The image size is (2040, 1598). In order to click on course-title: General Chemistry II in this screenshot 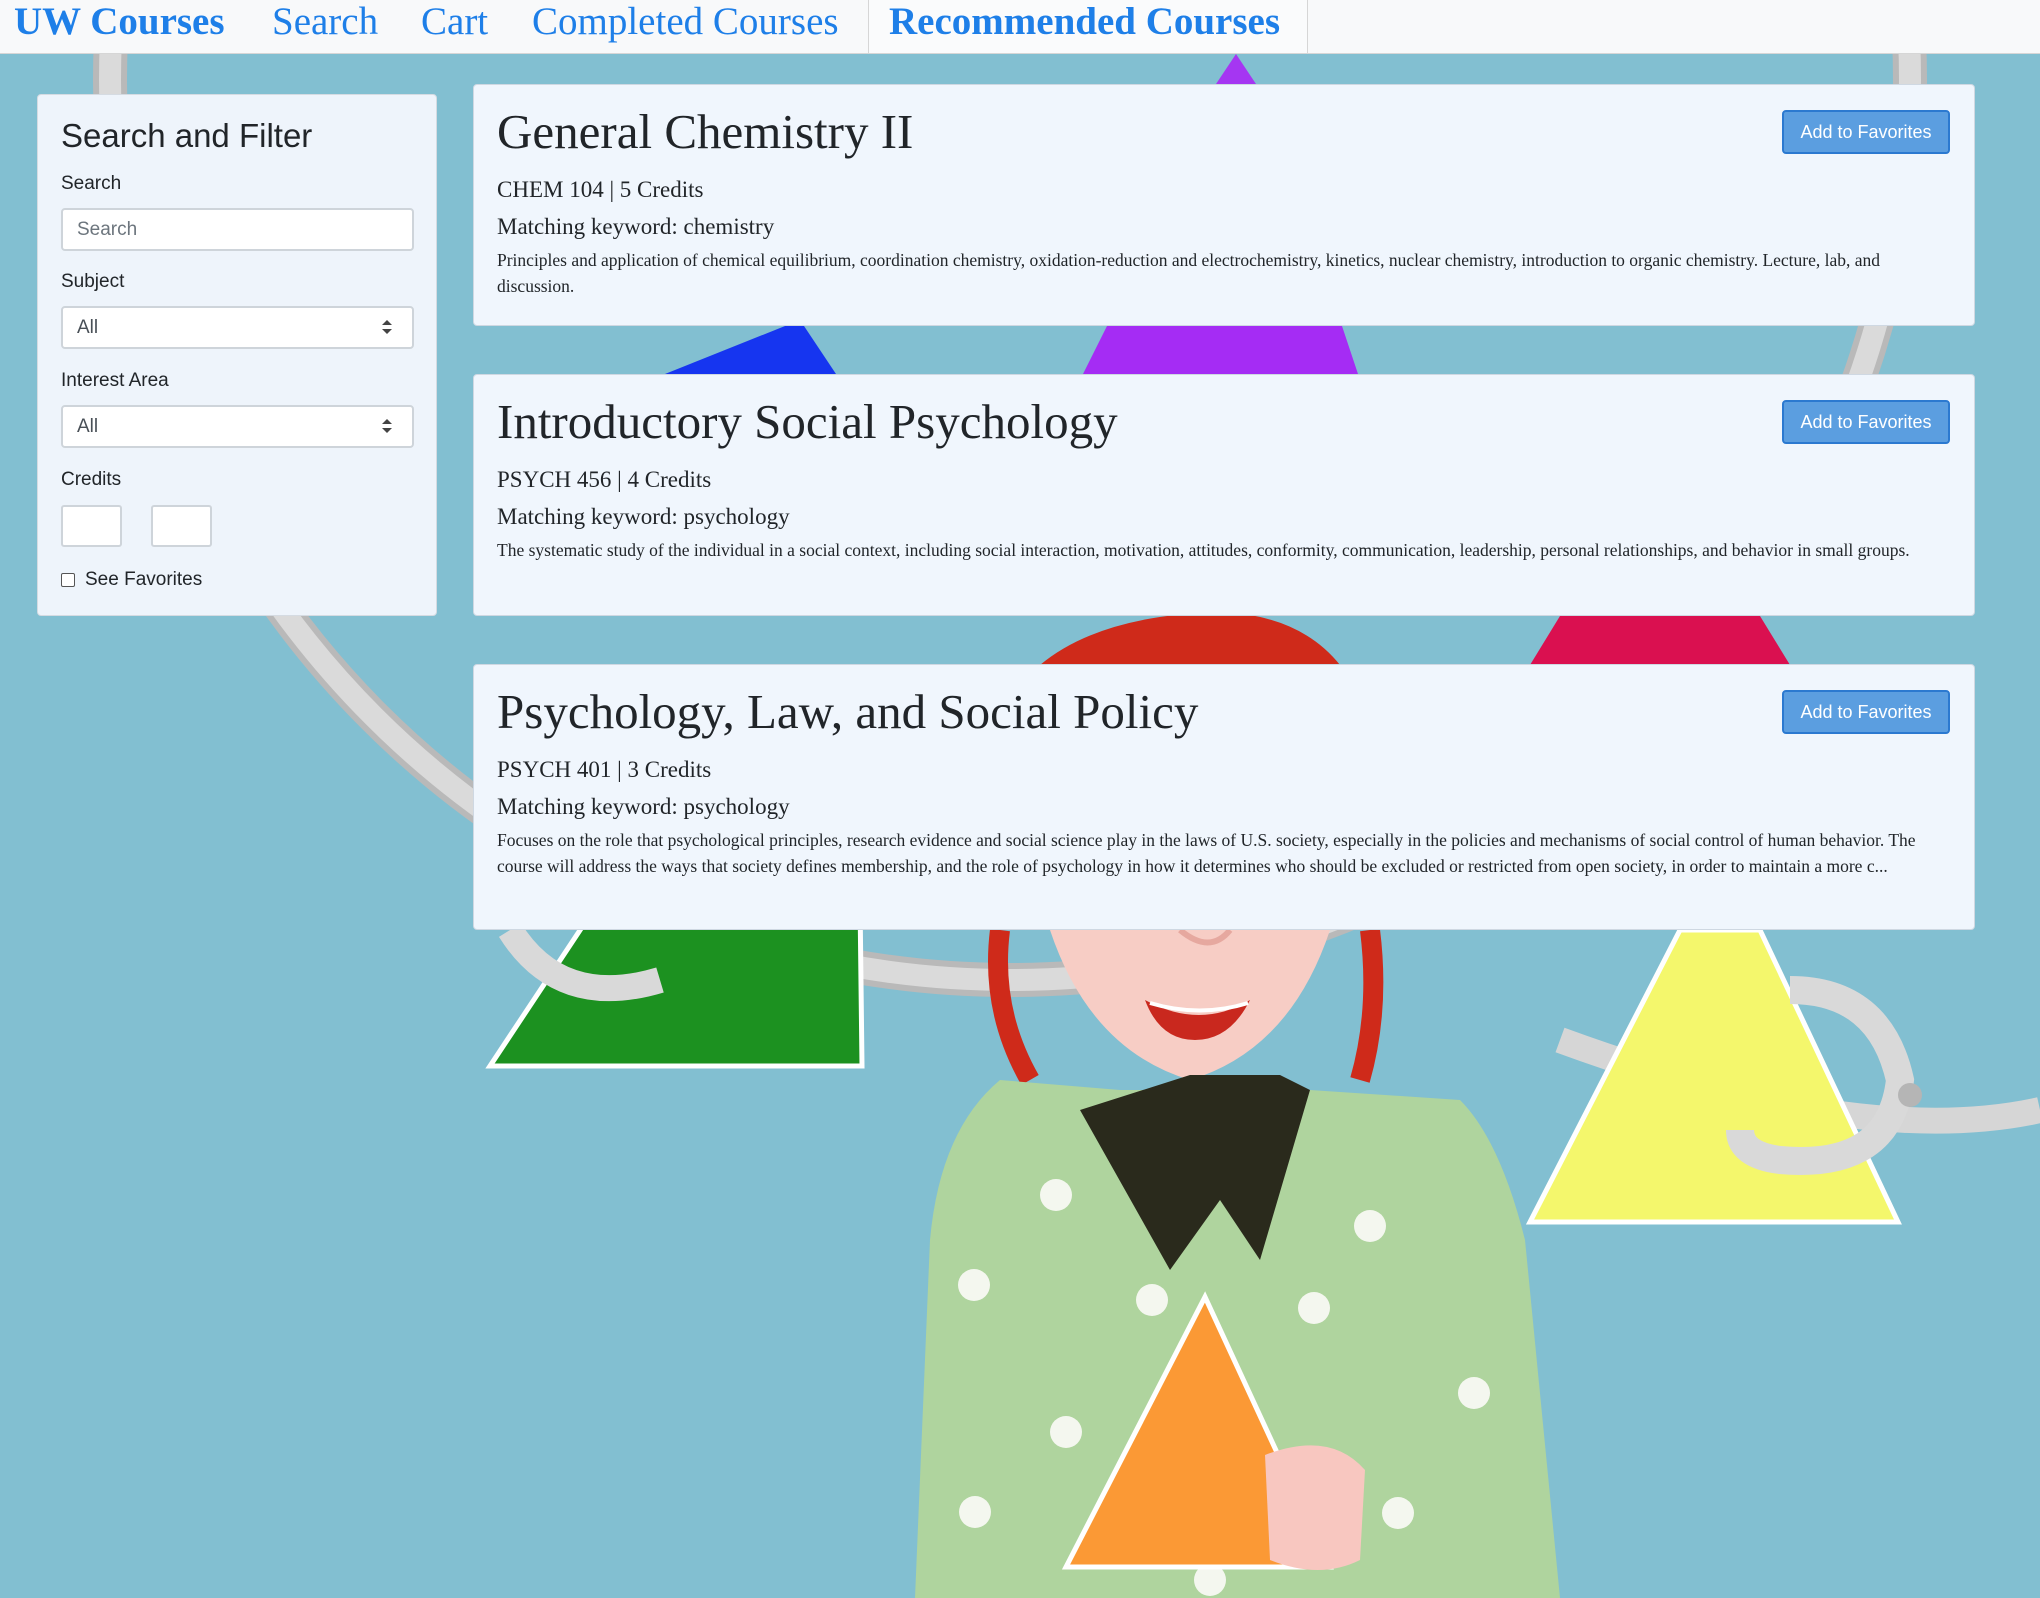, I will do `click(705, 131)`.